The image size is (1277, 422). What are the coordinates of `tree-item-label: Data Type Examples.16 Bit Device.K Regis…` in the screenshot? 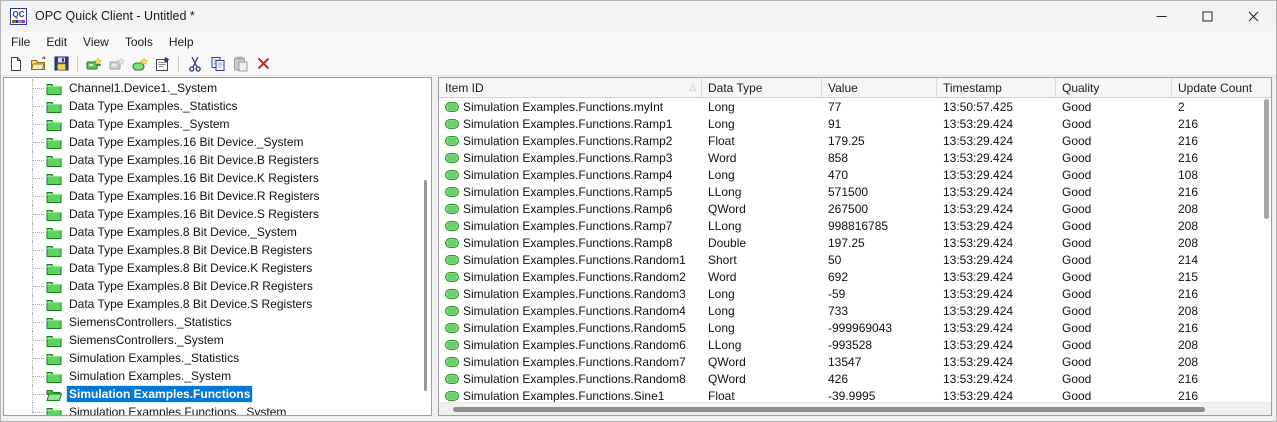 It's located at (194, 178).